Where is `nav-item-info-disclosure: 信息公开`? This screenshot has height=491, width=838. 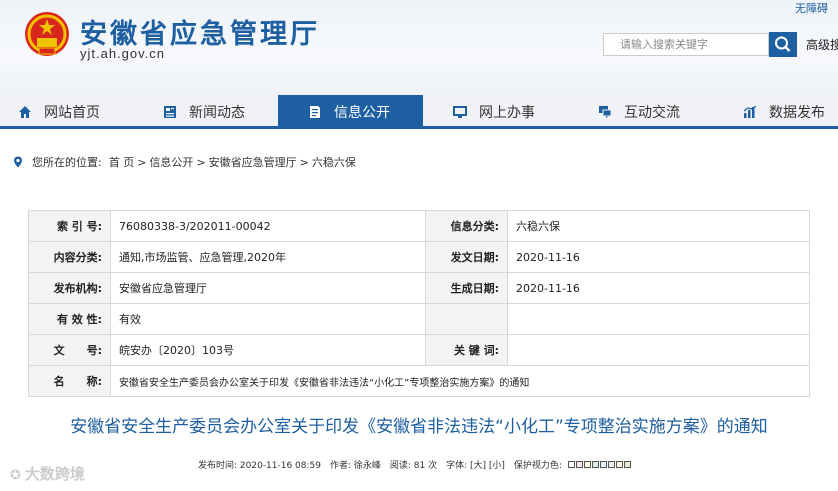 nav-item-info-disclosure: 信息公开 is located at coordinates (350, 112).